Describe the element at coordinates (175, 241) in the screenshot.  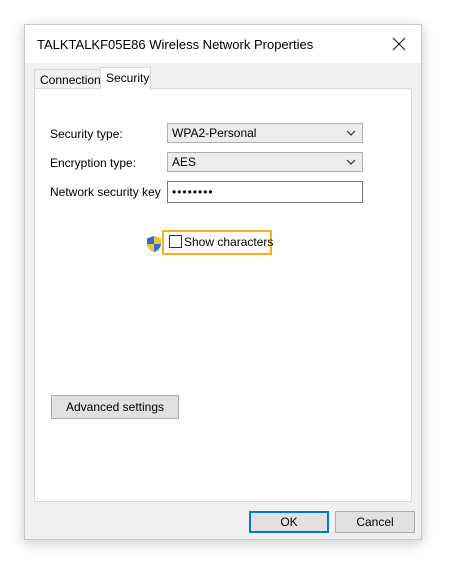
I see `show-characters-checkbox` at that location.